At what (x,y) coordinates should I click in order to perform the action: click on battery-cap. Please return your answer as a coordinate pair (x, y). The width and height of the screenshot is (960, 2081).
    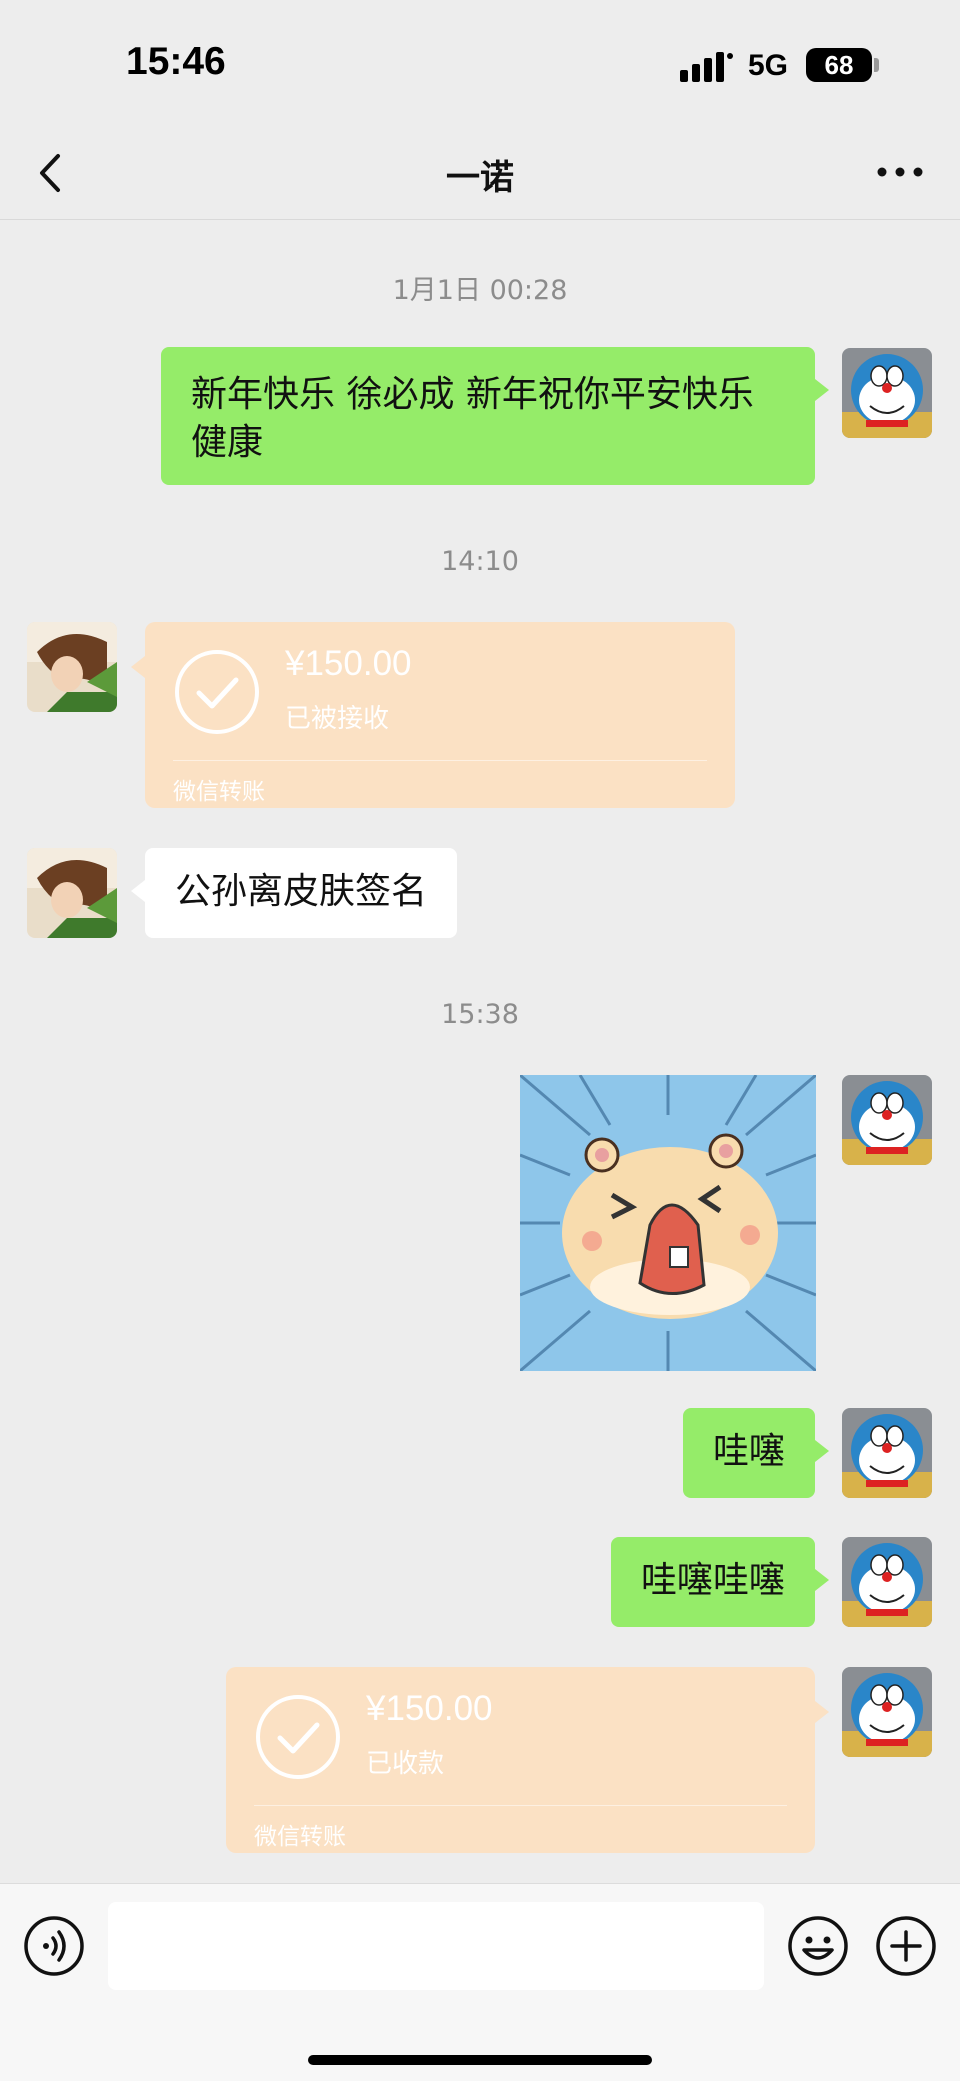
    Looking at the image, I should click on (876, 65).